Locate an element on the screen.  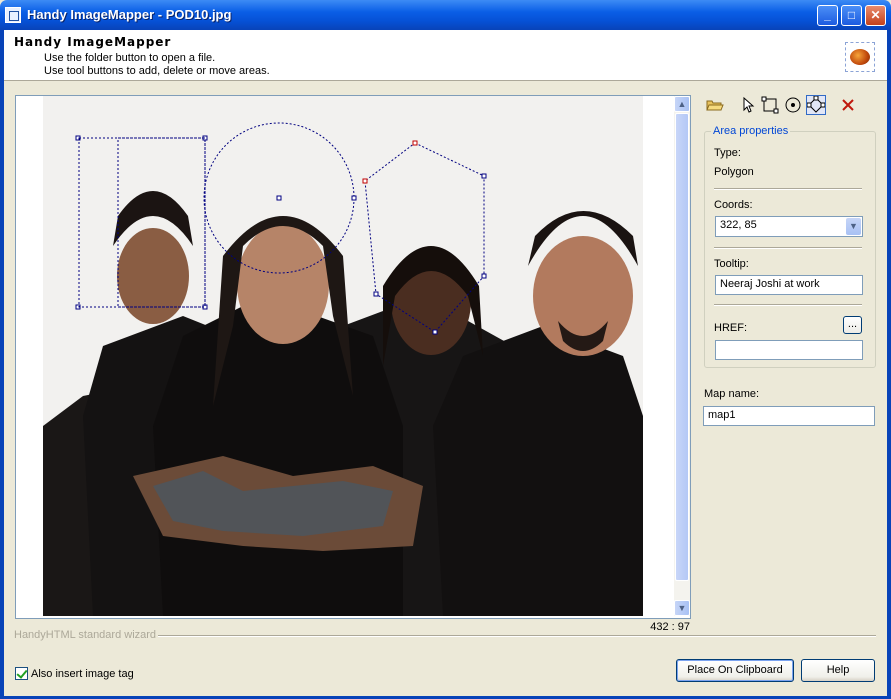
place-on-clipboard-button: Place On Clipboard is located at coordinates (735, 670).